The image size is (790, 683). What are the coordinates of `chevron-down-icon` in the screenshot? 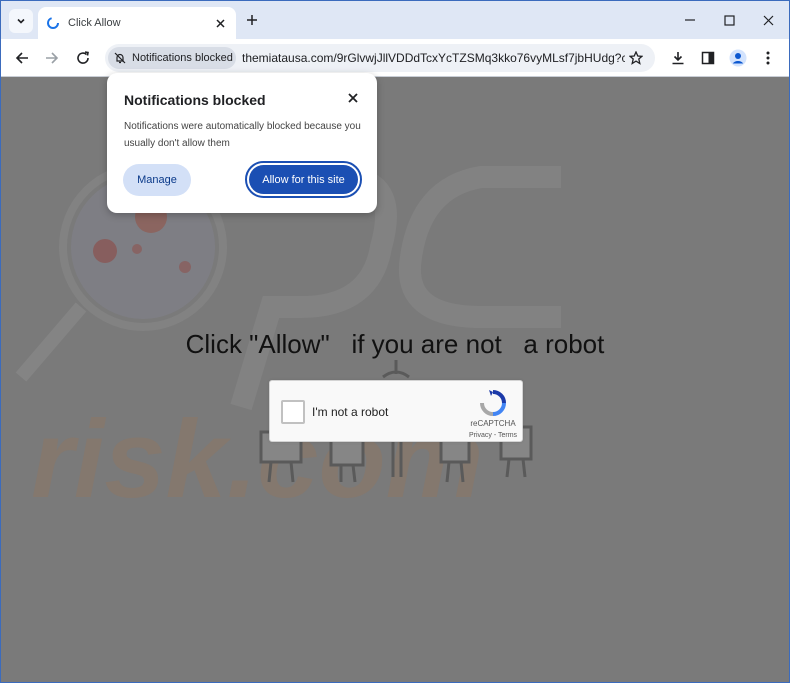 It's located at (21, 21).